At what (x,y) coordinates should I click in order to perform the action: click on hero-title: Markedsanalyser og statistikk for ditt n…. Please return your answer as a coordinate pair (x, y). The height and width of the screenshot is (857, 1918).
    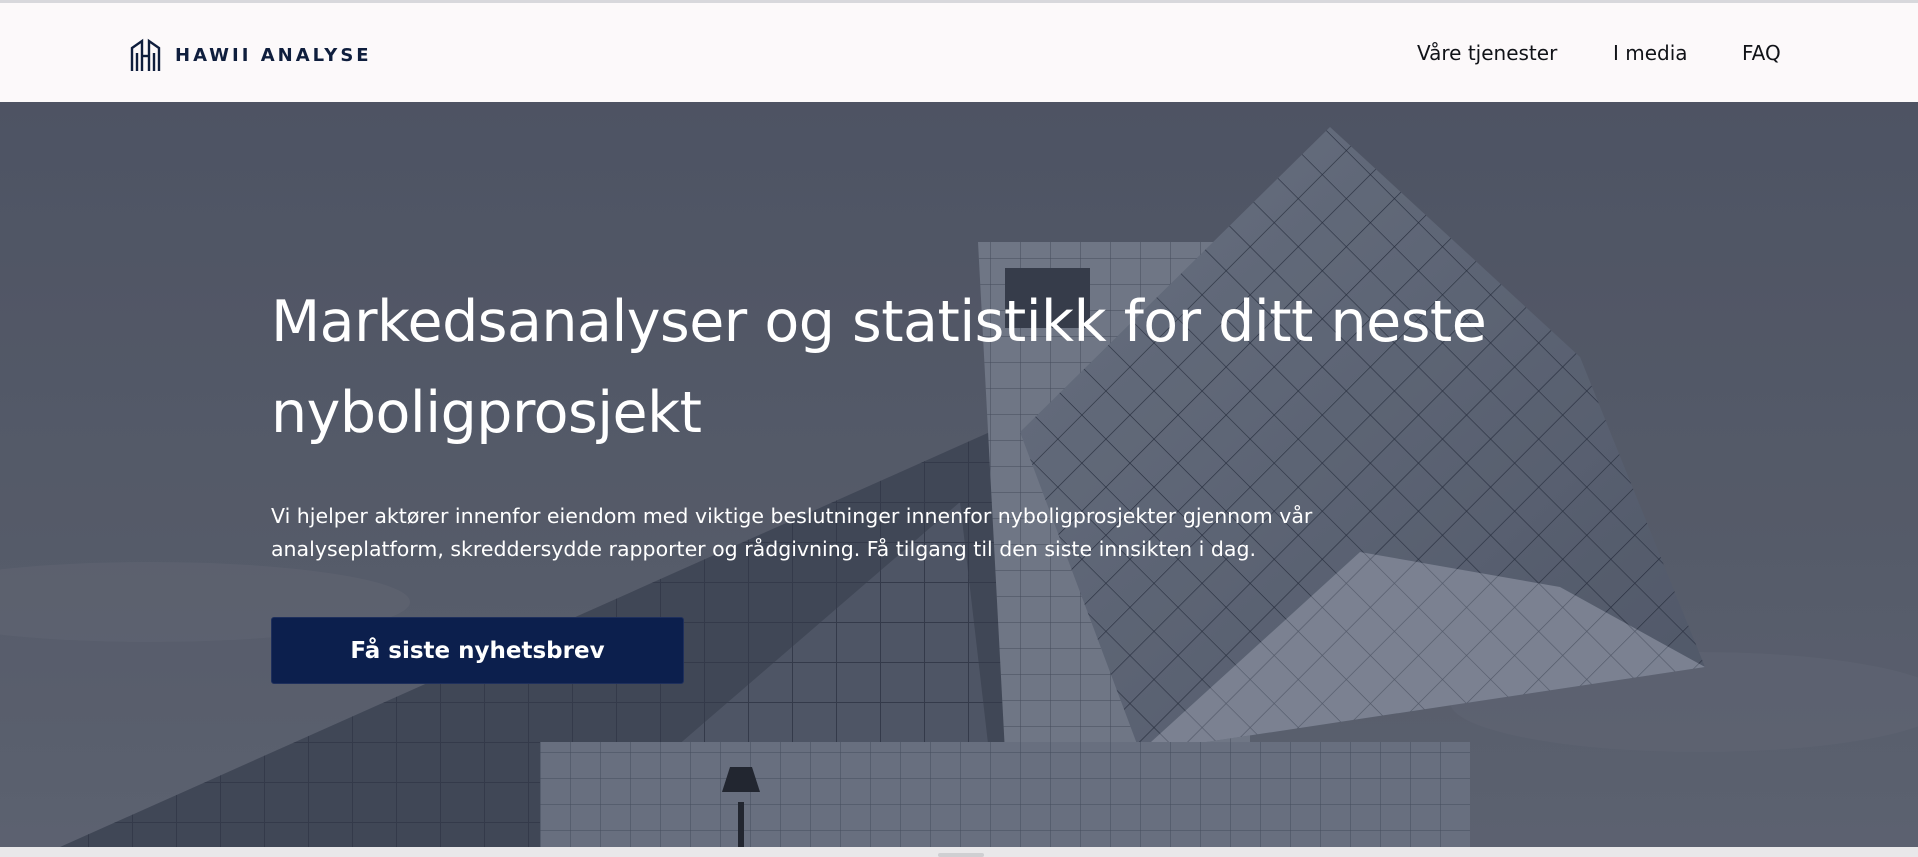
    Looking at the image, I should click on (879, 367).